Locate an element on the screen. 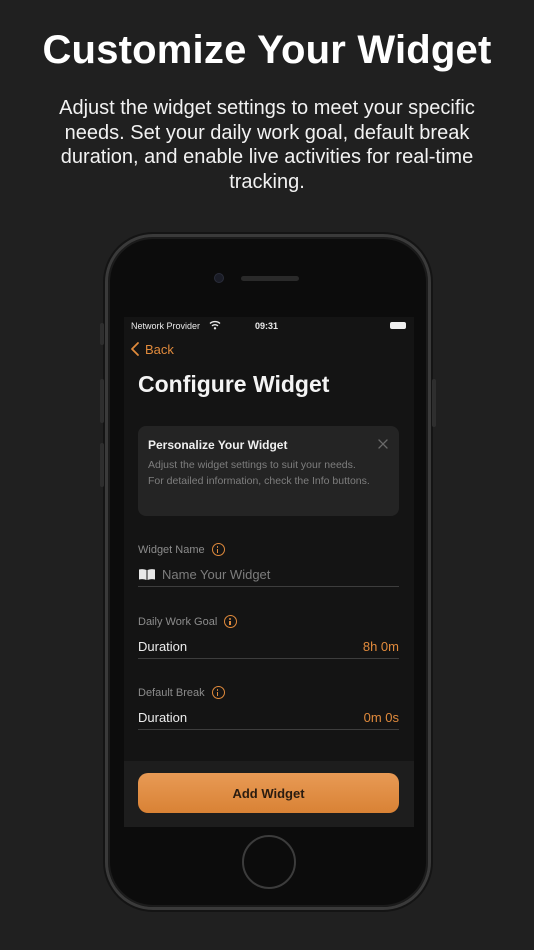 This screenshot has height=950, width=534. add-widget-button: Add Widget is located at coordinates (268, 793).